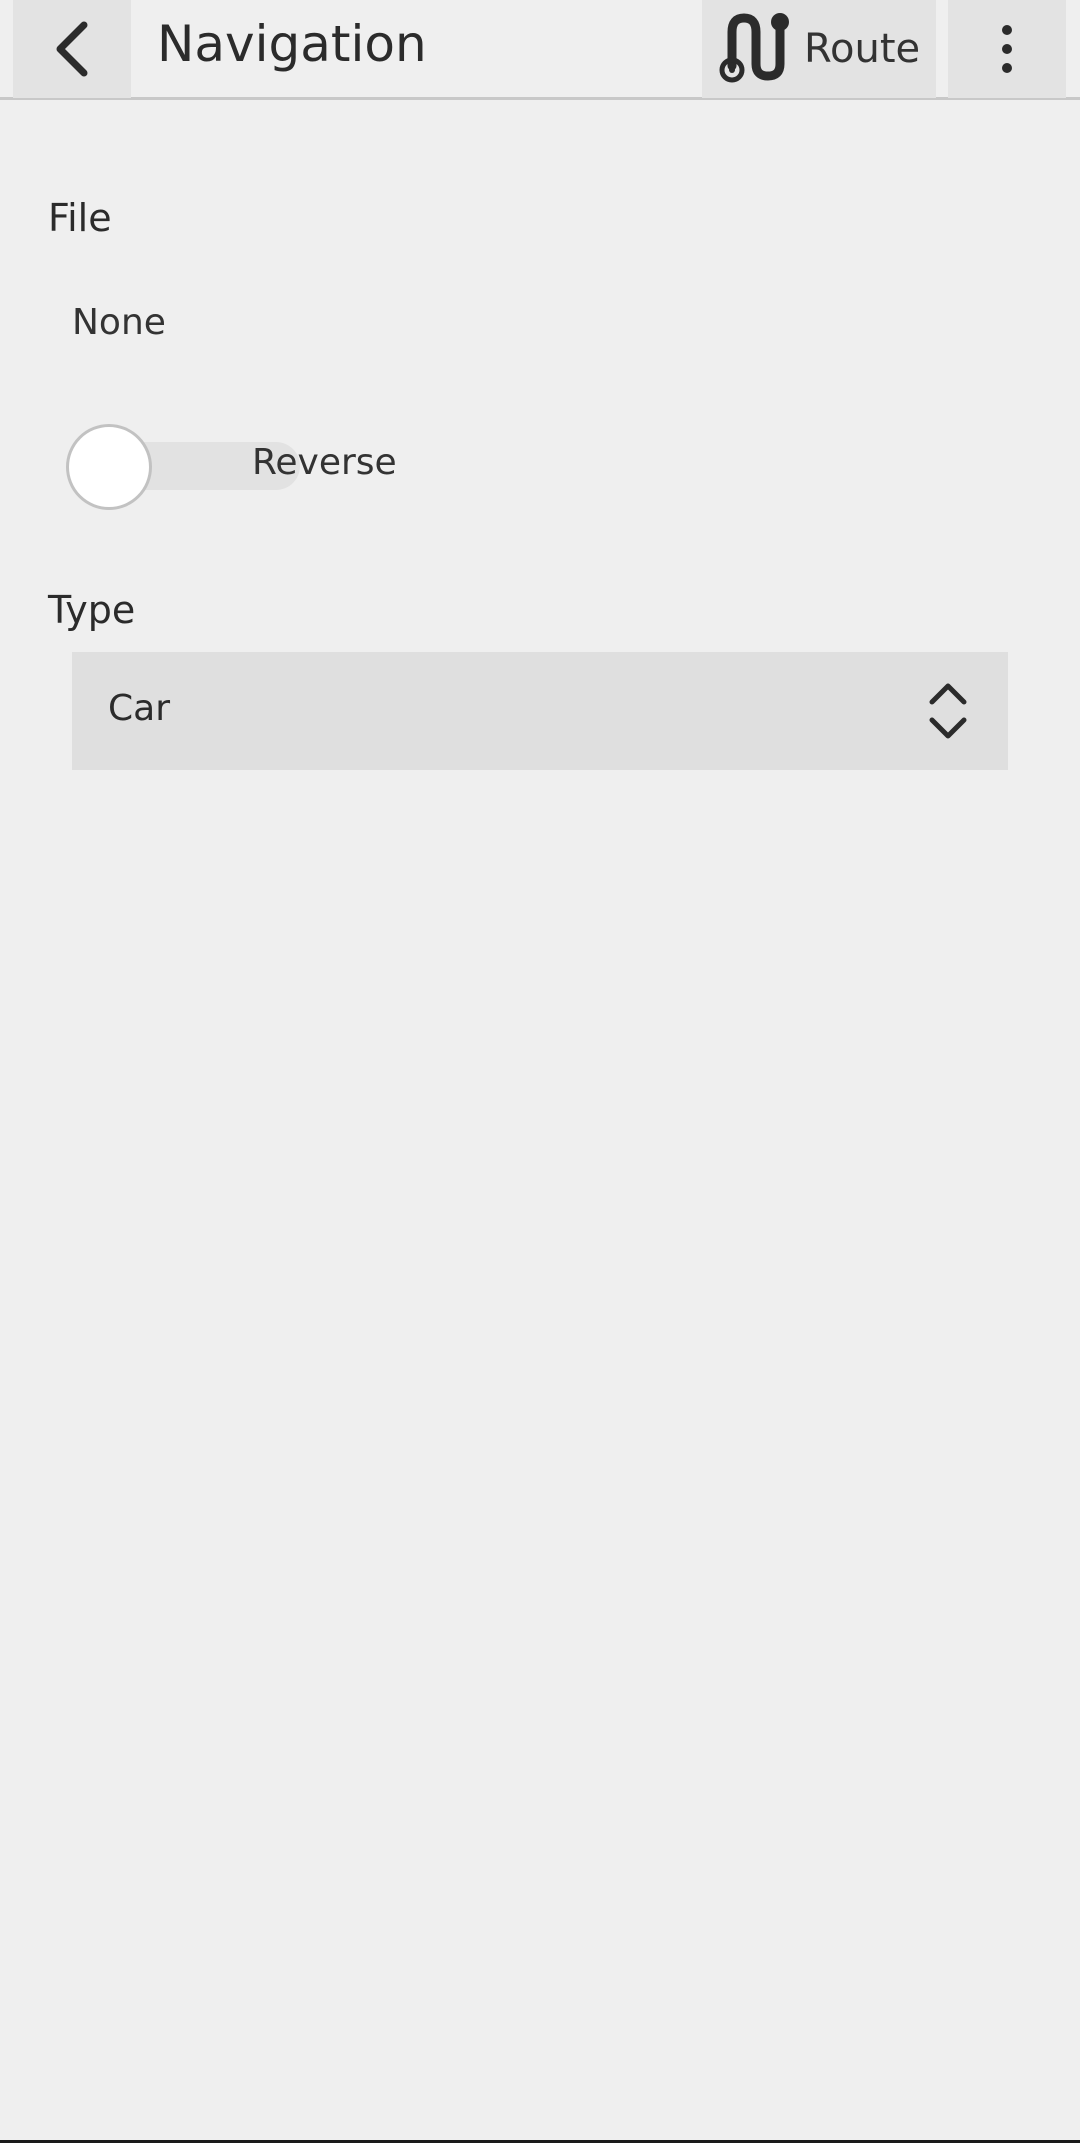 This screenshot has width=1080, height=2143. I want to click on chevron-left-icon, so click(72, 49).